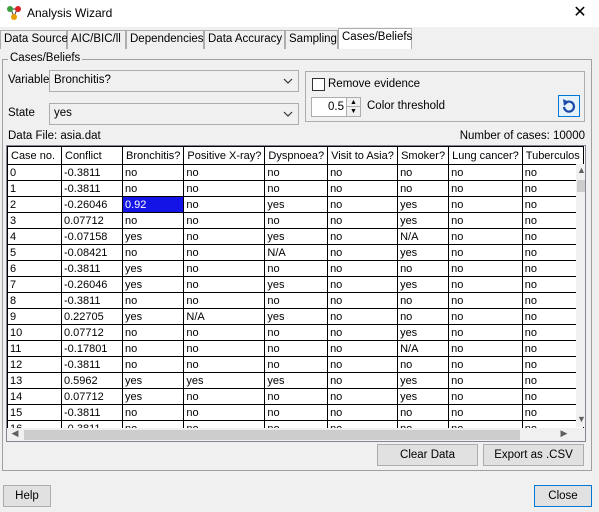 This screenshot has height=512, width=599. What do you see at coordinates (92, 316) in the screenshot?
I see `table-cell: 0.22705` at bounding box center [92, 316].